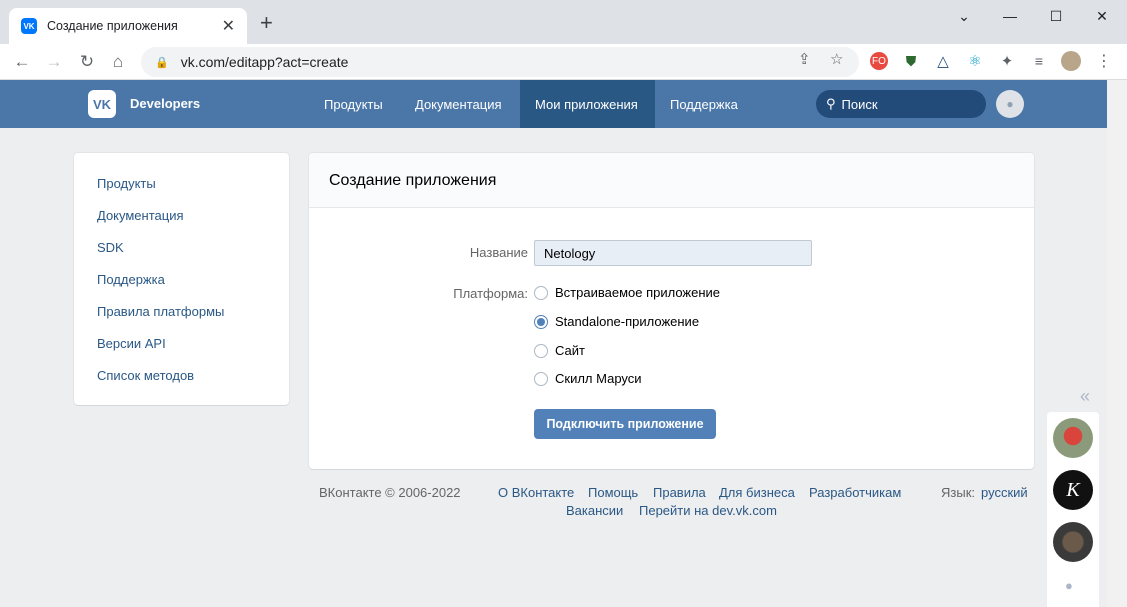 The height and width of the screenshot is (607, 1127). Describe the element at coordinates (162, 62) in the screenshot. I see `lock-icon: 🔒` at that location.